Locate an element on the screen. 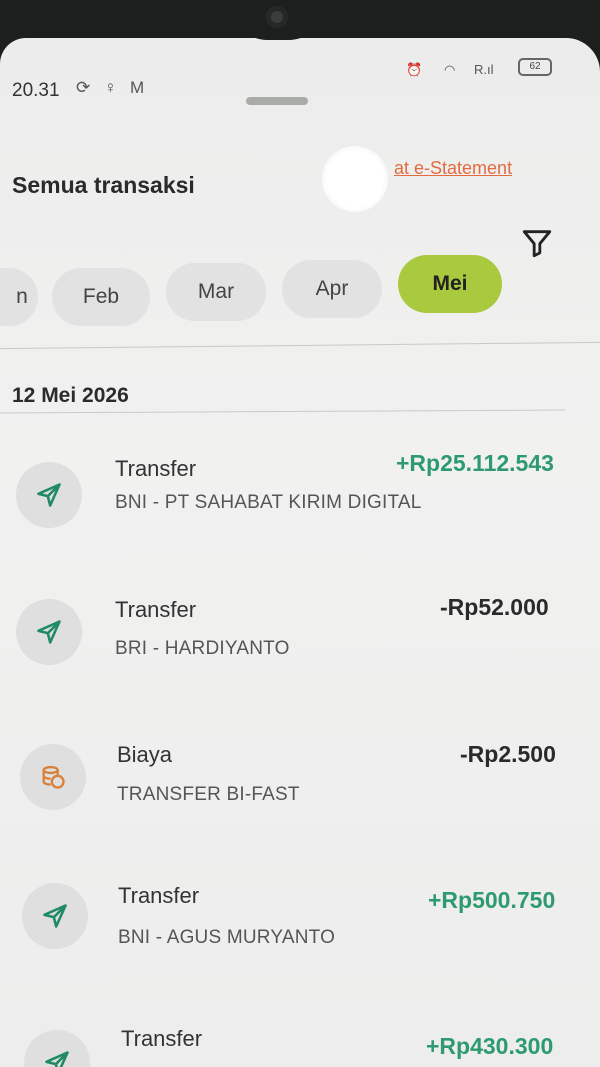  transaction-row: Transfer +Rp430.300 is located at coordinates (300, 1042).